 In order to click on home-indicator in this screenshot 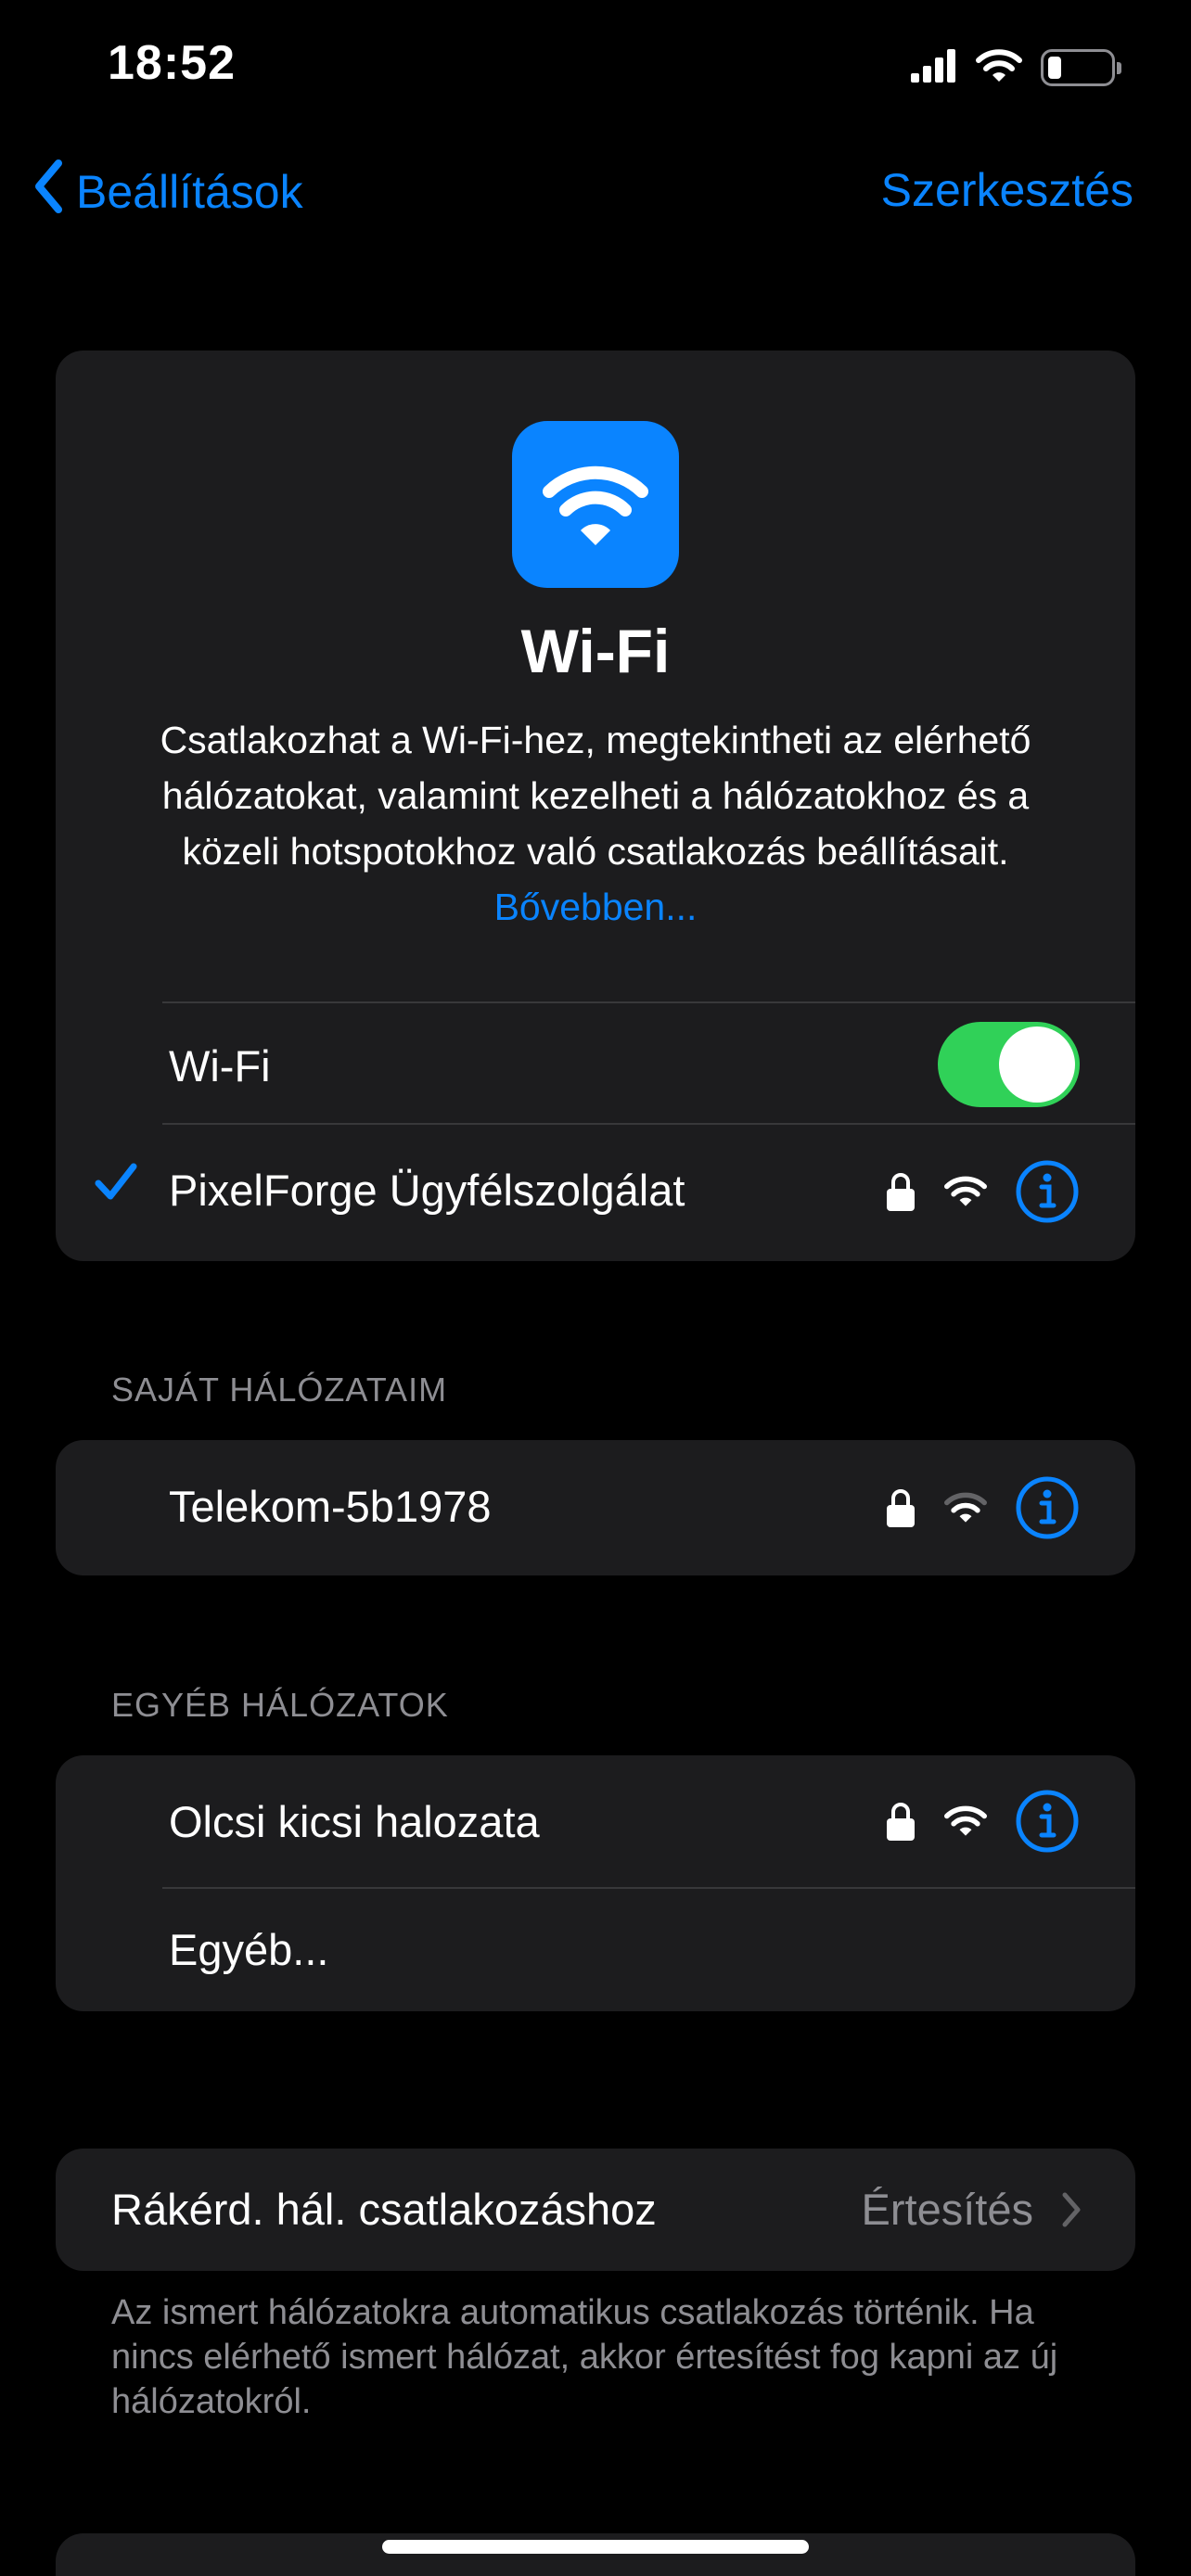, I will do `click(595, 2547)`.